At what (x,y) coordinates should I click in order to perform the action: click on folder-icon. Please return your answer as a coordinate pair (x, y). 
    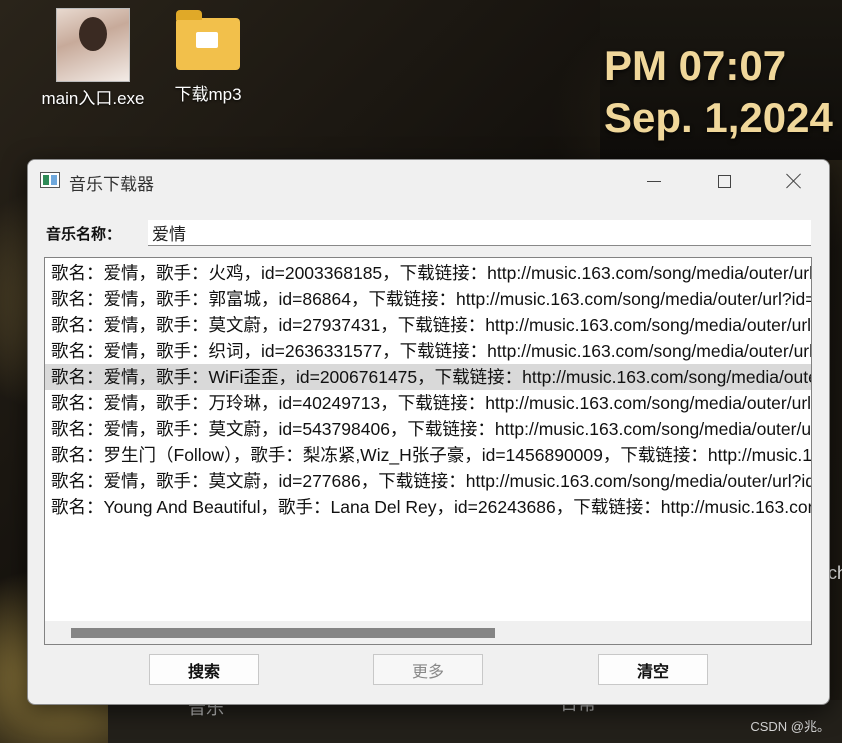
    Looking at the image, I should click on (208, 40).